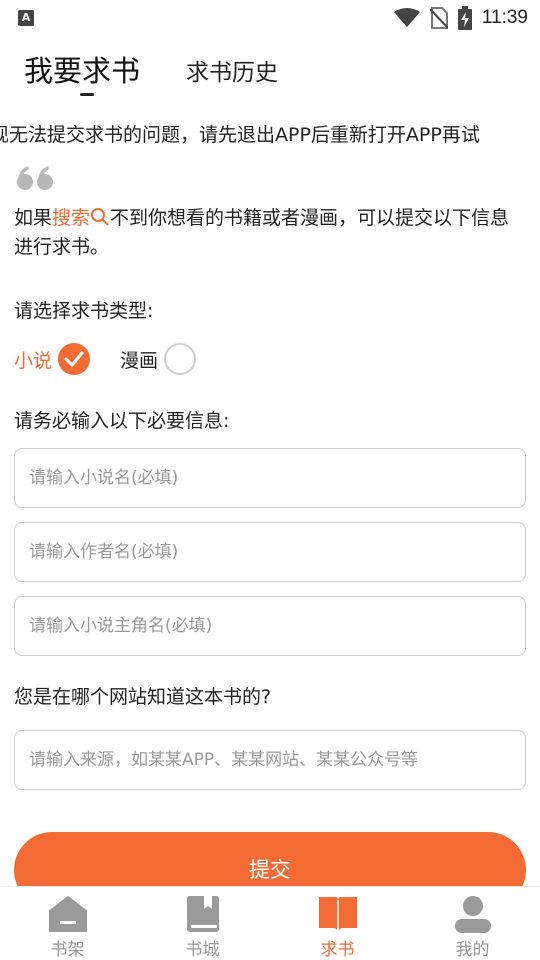  I want to click on status-bar: A 11:39, so click(270, 18).